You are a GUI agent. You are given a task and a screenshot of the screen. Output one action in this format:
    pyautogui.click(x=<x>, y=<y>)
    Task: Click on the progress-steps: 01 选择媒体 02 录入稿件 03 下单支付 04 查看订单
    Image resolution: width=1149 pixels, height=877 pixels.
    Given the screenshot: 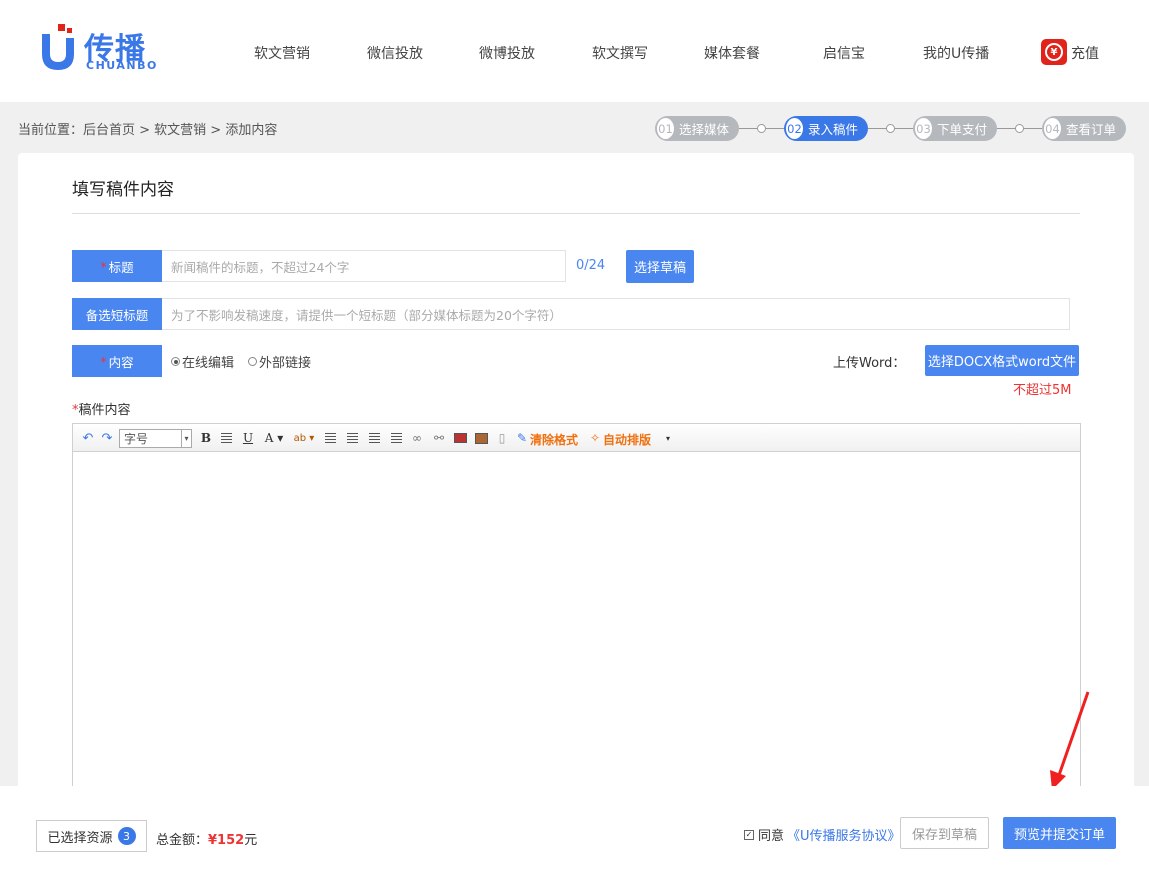 What is the action you would take?
    pyautogui.click(x=895, y=128)
    